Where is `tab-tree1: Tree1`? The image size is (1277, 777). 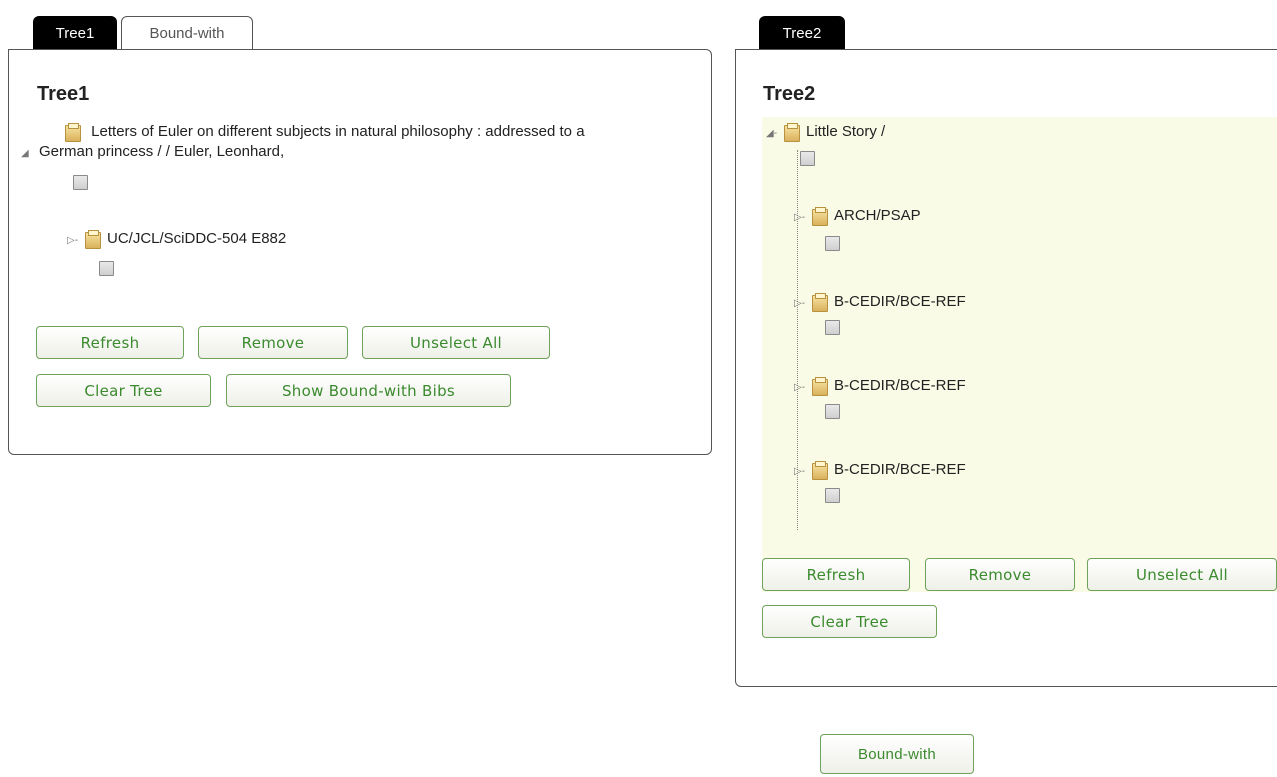
tab-tree1: Tree1 is located at coordinates (75, 33).